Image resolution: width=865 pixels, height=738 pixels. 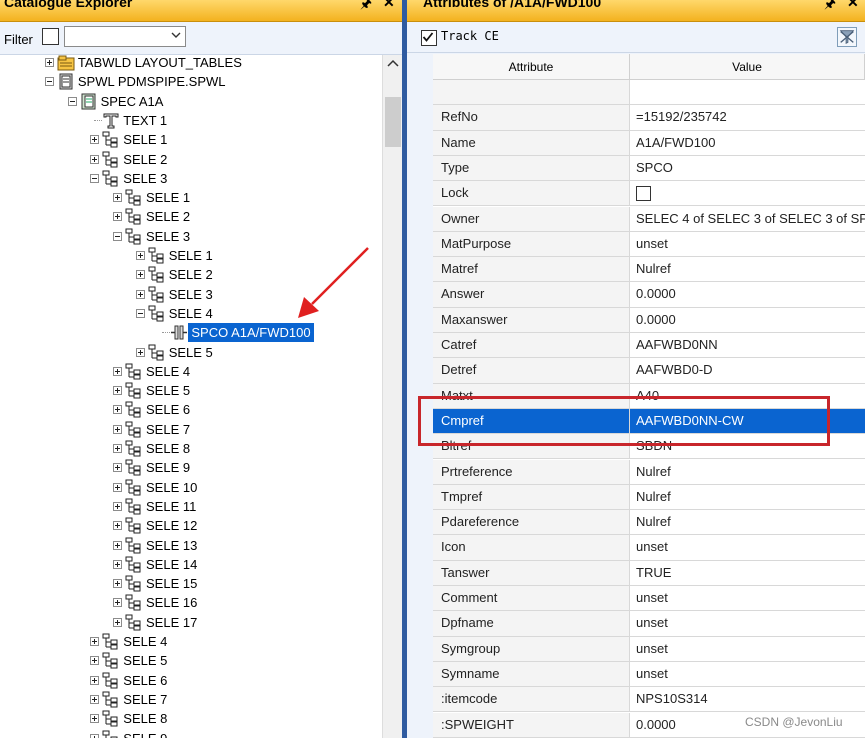 What do you see at coordinates (333, 282) in the screenshot?
I see `annotation-arrow-icon` at bounding box center [333, 282].